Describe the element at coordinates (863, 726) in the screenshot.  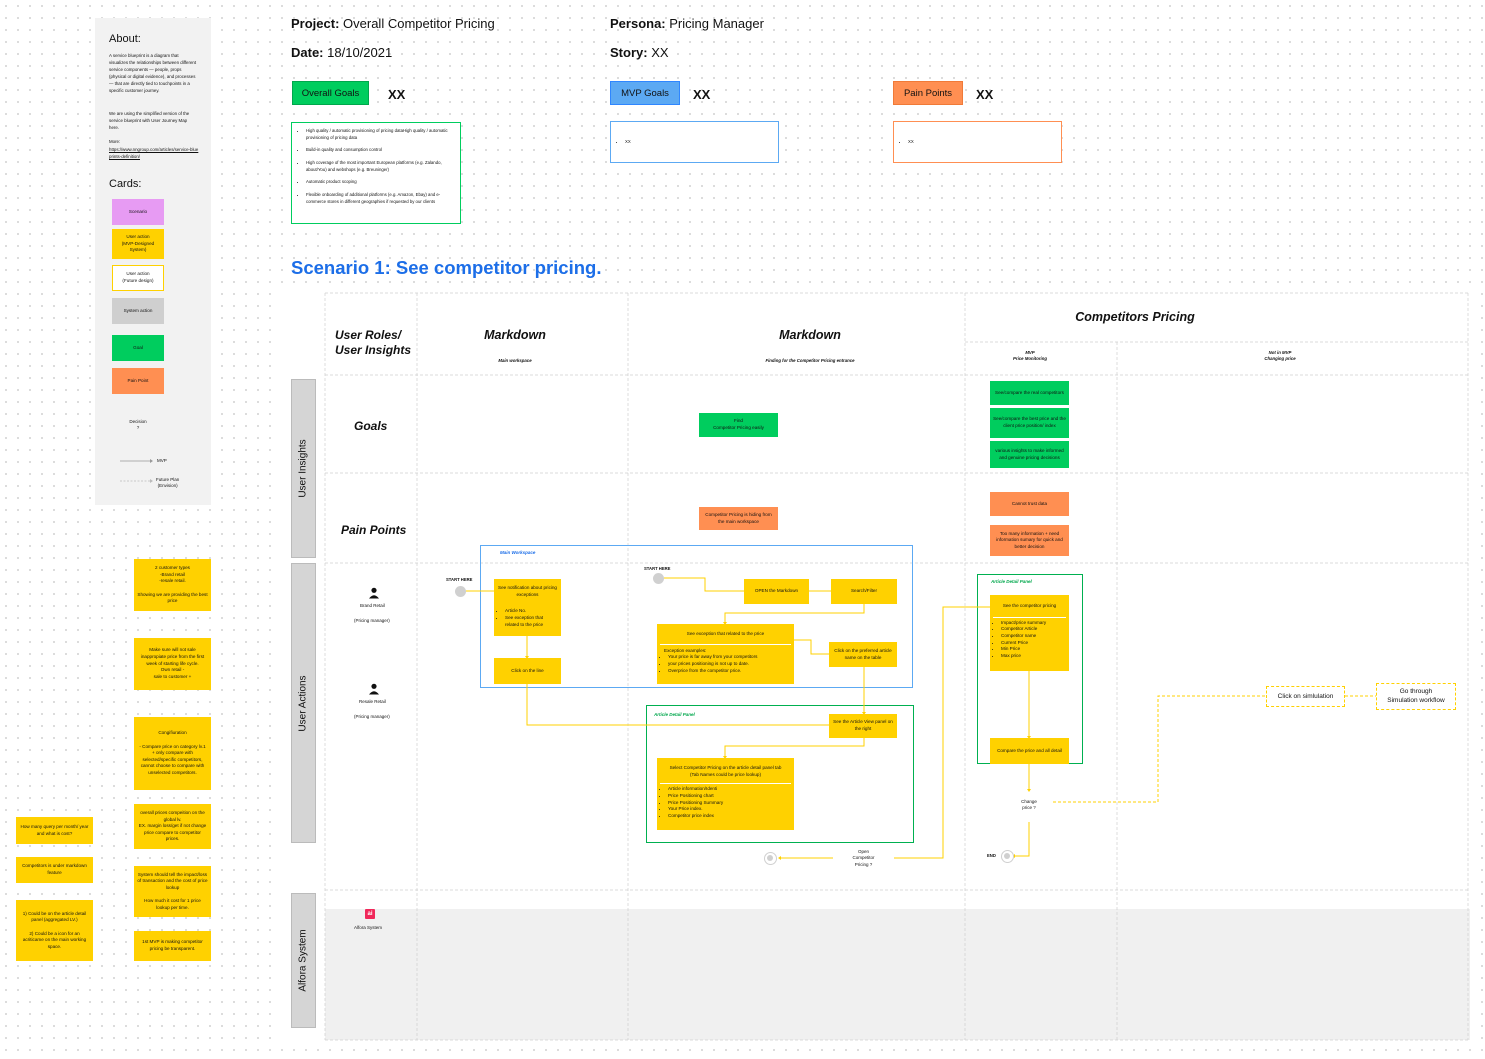
I see `see-article-view-card: See the Article View panel on the right` at that location.